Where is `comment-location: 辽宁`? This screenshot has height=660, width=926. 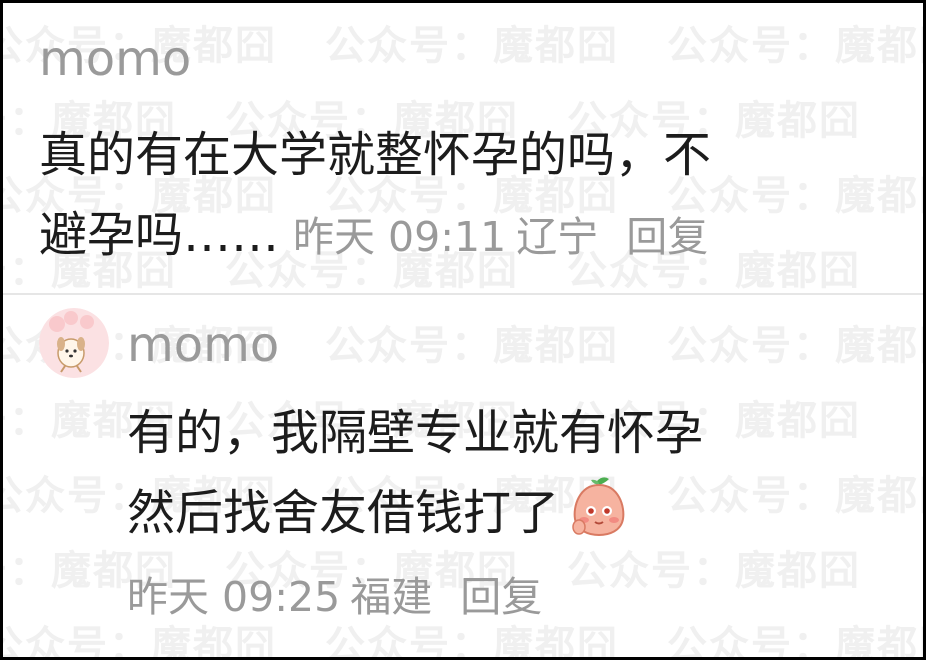
comment-location: 辽宁 is located at coordinates (557, 237).